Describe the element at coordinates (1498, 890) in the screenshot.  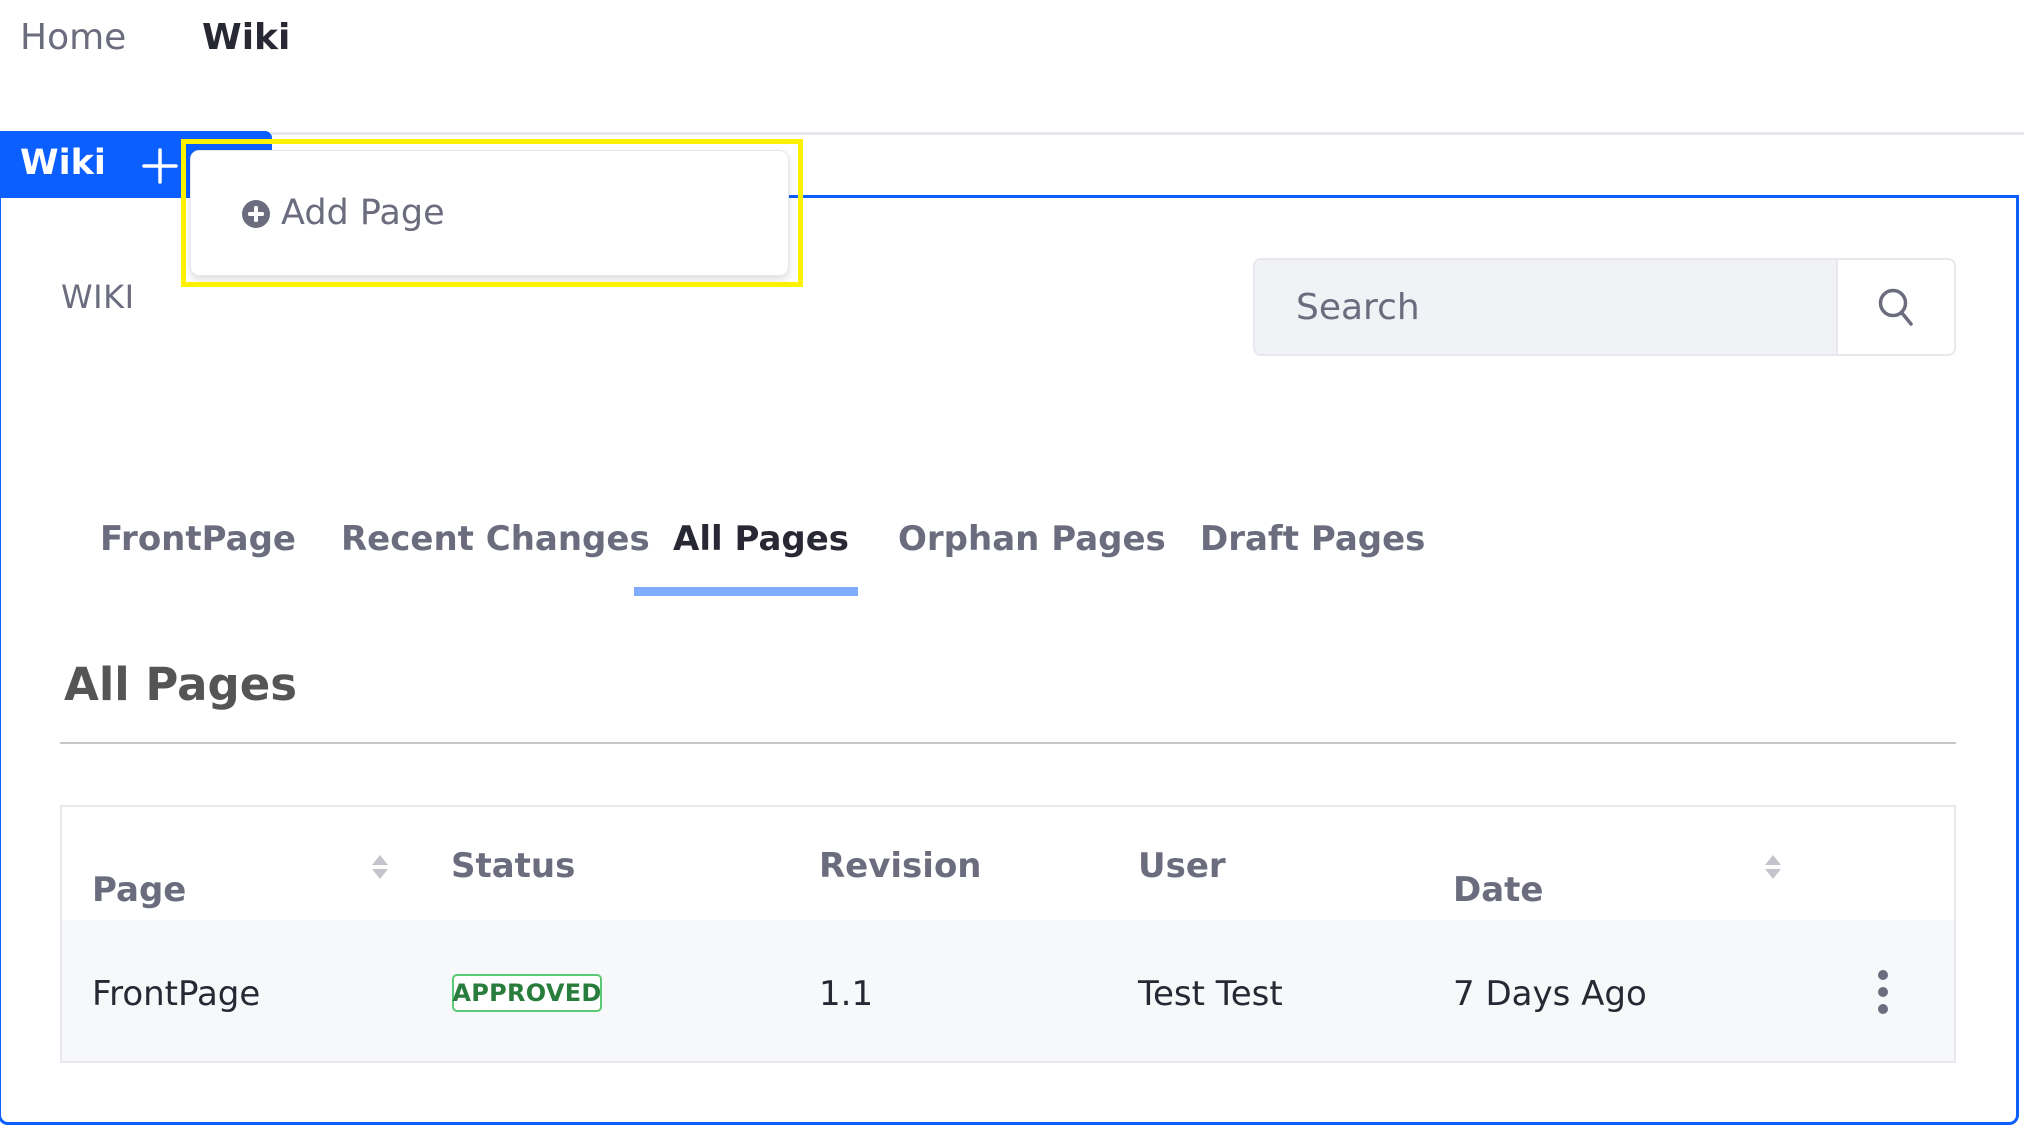
I see `column-header-date: Date` at that location.